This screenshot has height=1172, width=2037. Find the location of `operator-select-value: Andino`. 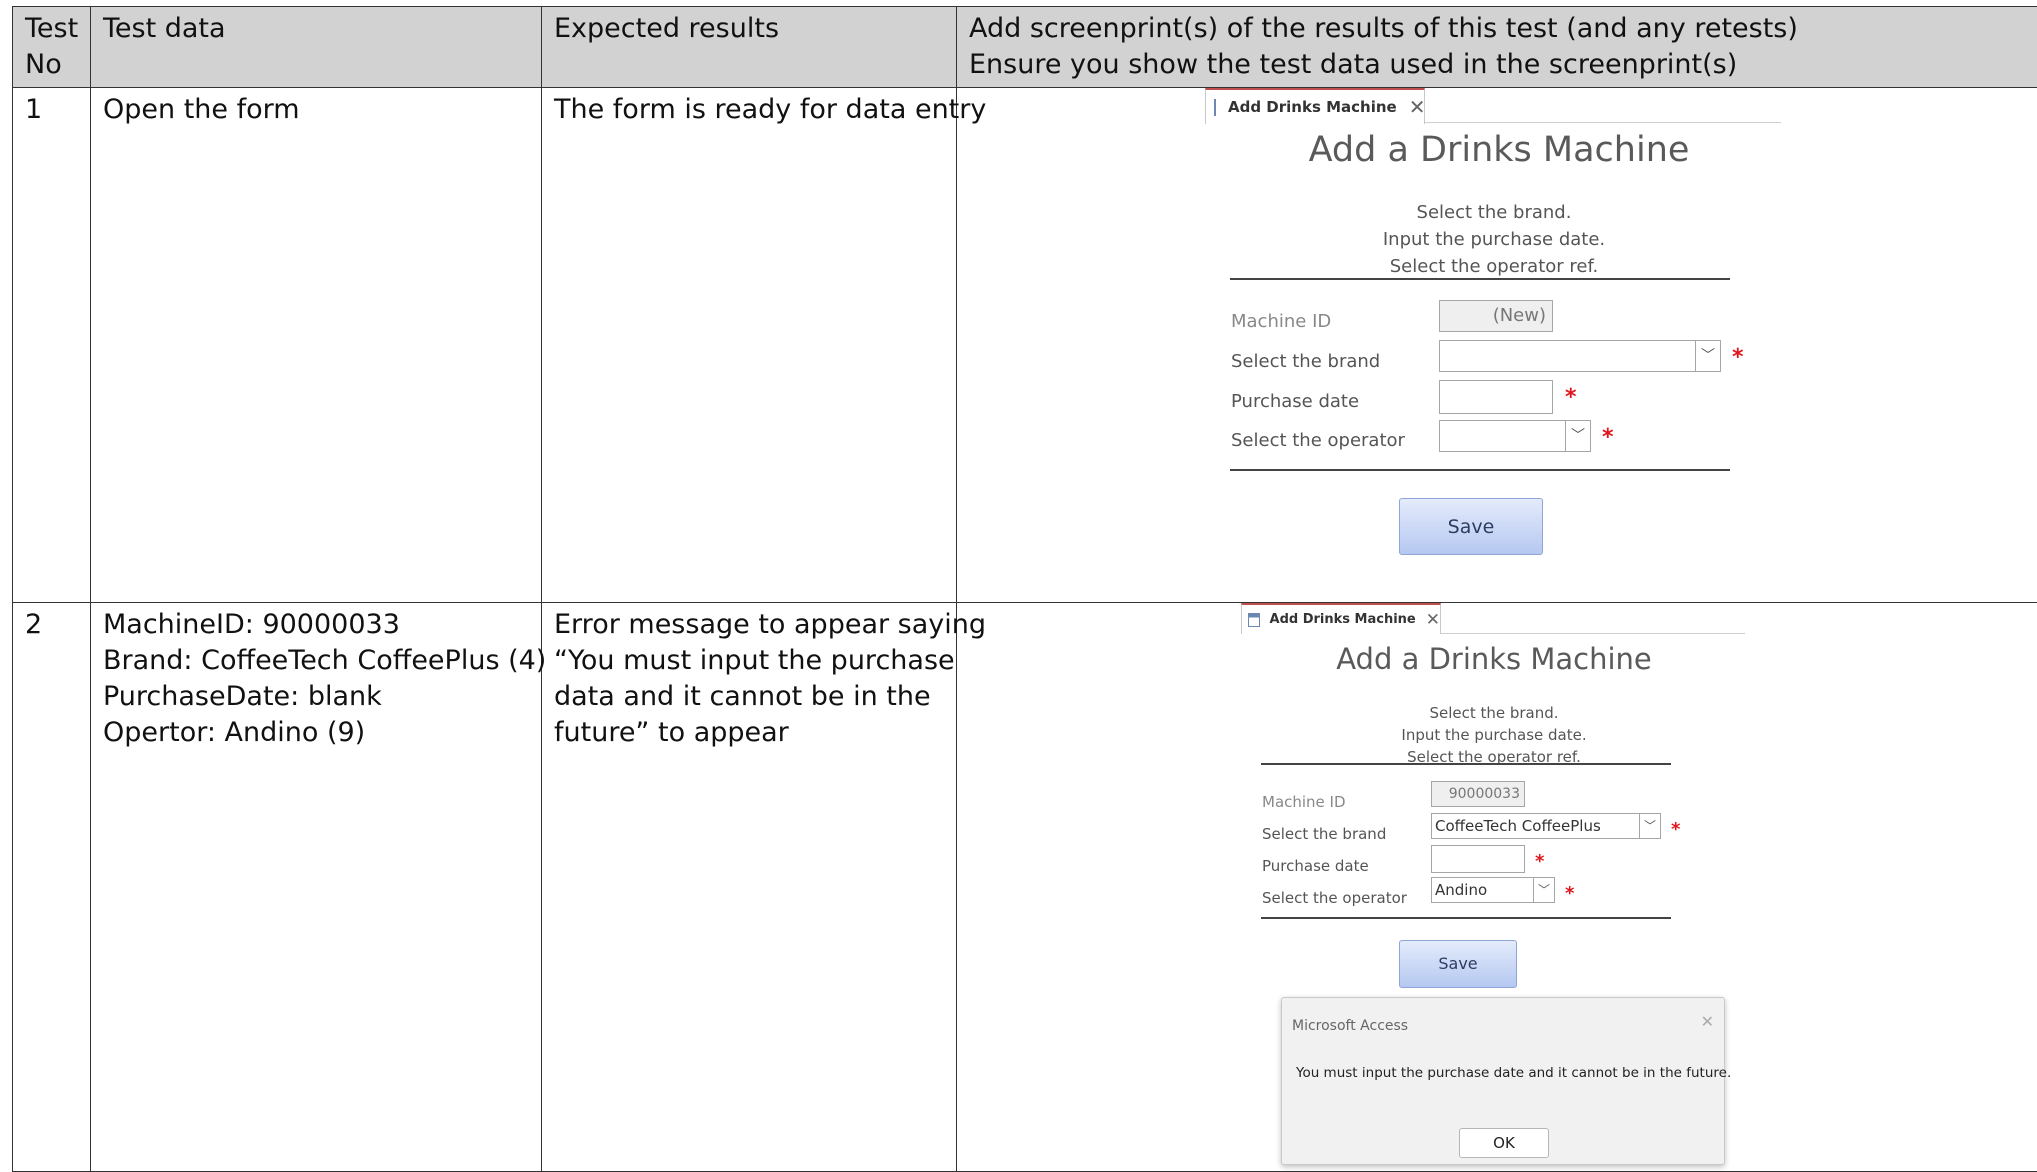

operator-select-value: Andino is located at coordinates (1461, 890).